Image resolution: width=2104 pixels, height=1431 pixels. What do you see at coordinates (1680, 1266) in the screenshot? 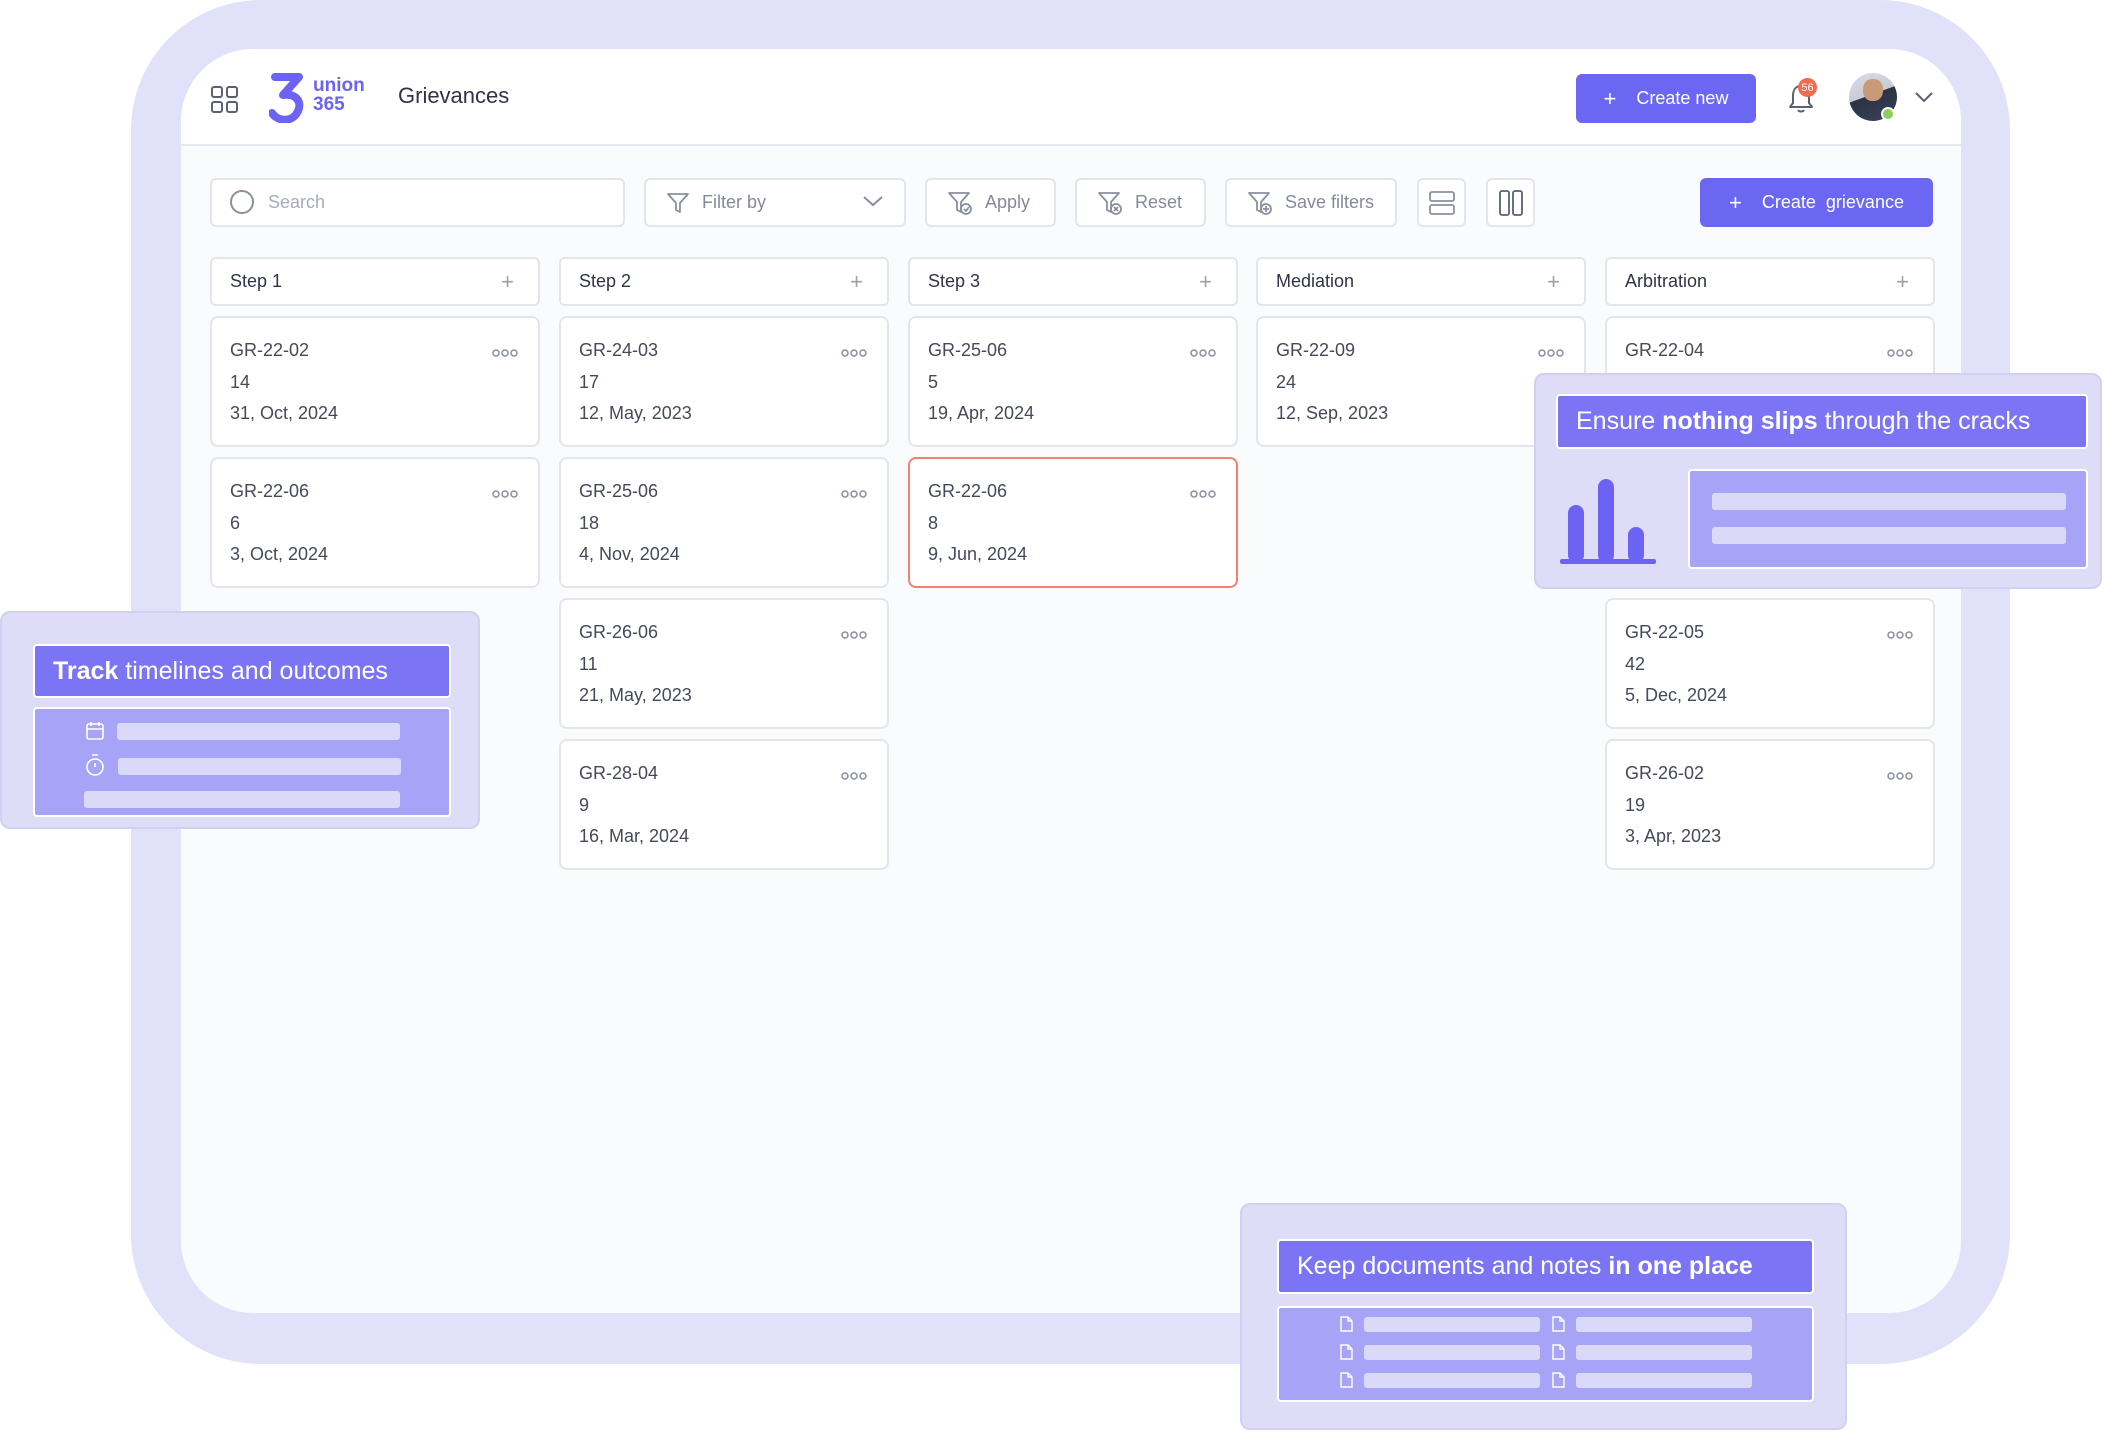
I see `callout-title-bold: in one place` at bounding box center [1680, 1266].